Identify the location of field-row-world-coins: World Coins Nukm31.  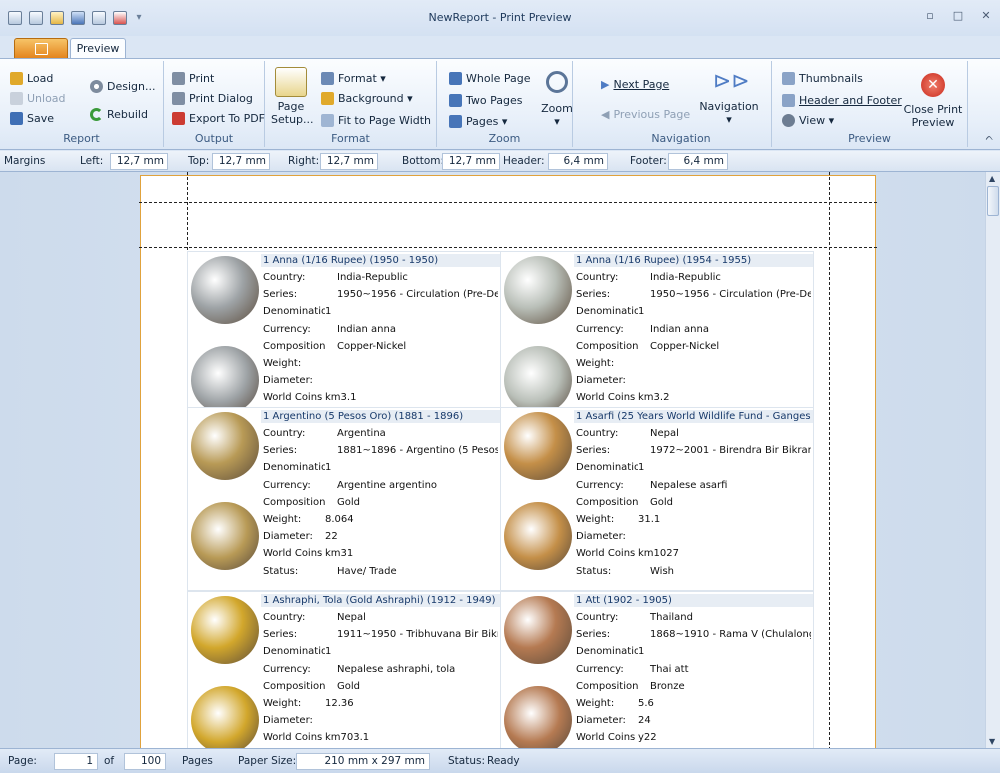
(308, 554).